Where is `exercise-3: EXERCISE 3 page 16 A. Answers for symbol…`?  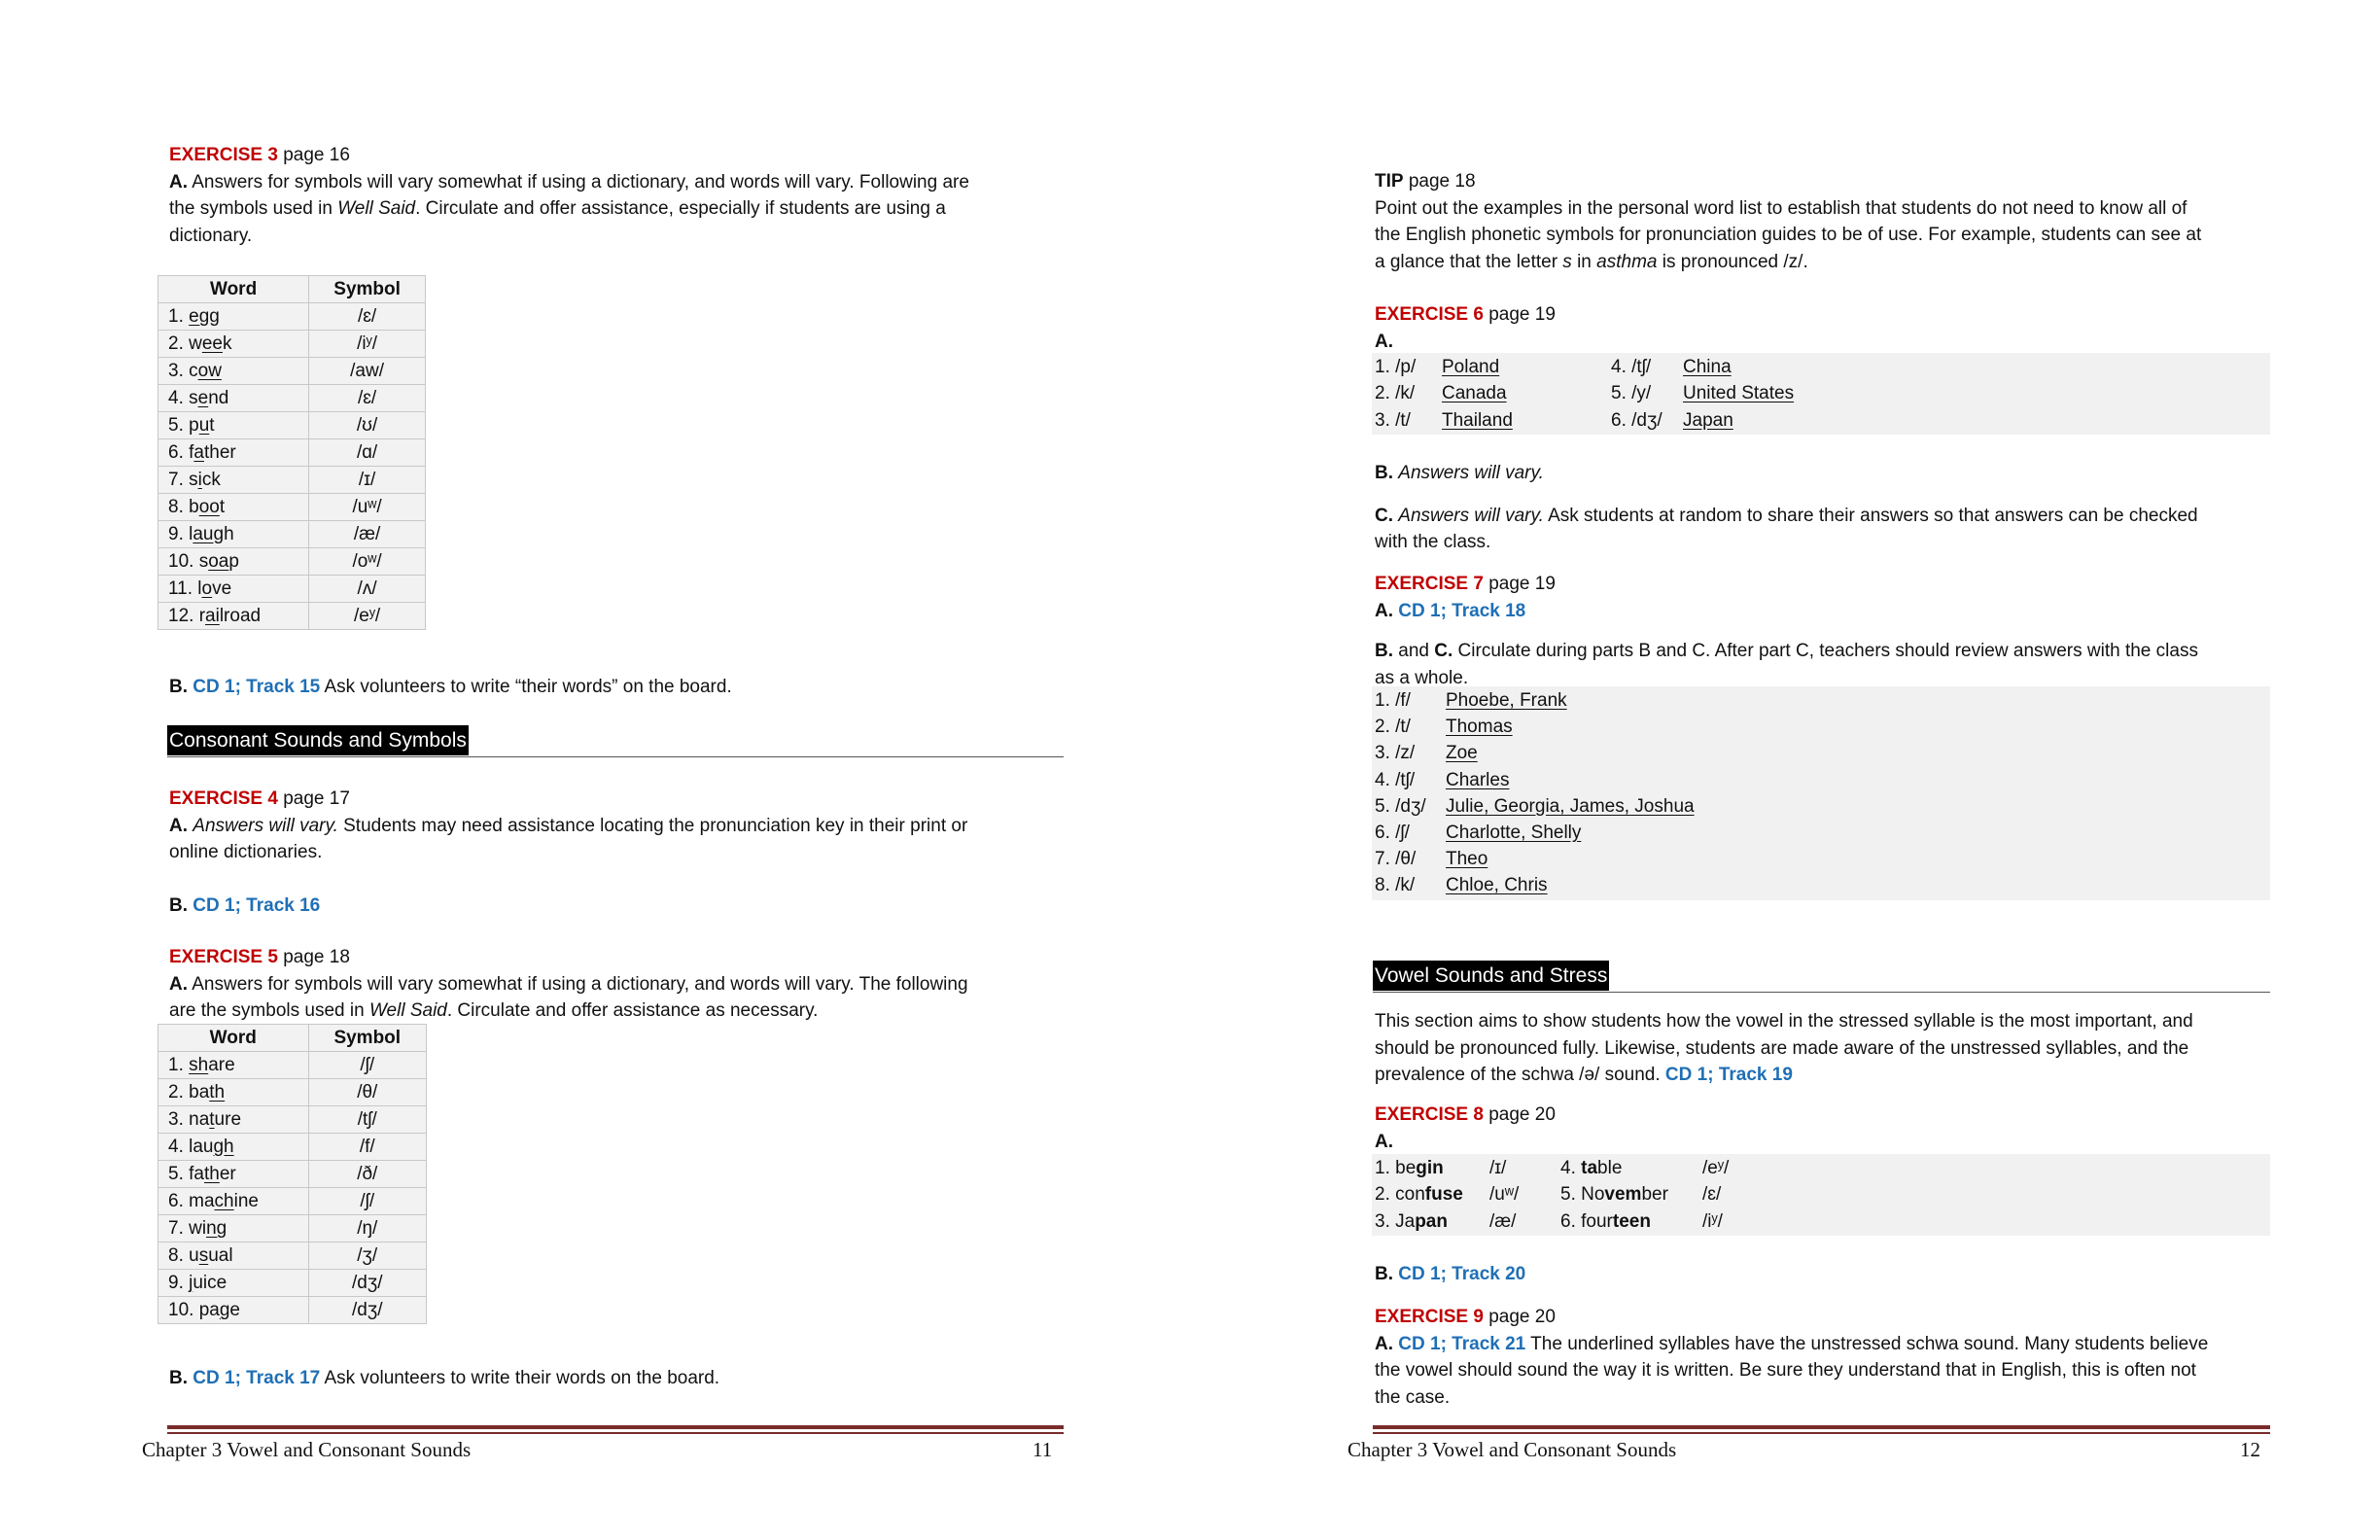
exercise-3: EXERCISE 3 page 16 A. Answers for symbol… is located at coordinates (616, 195).